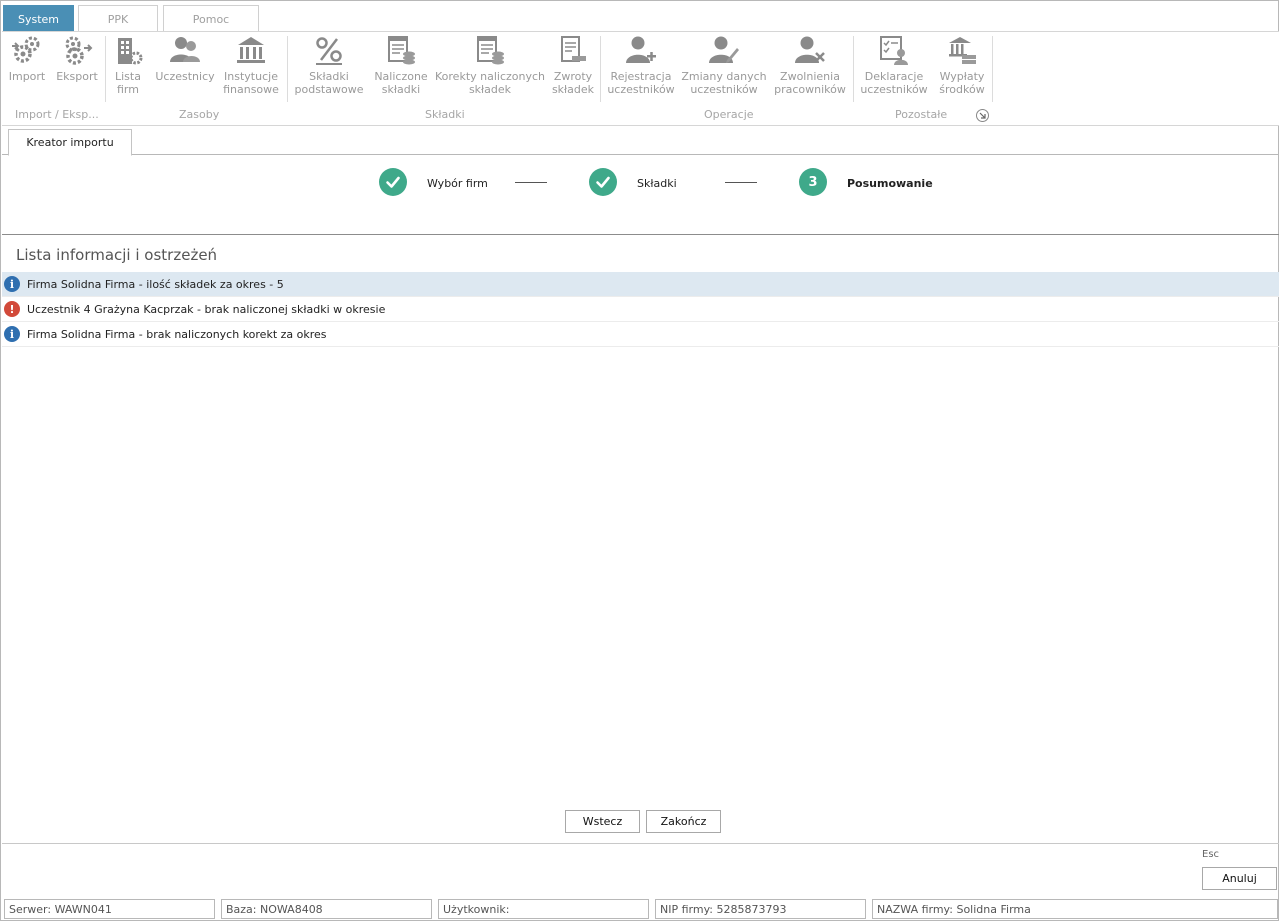  I want to click on zmiany-label-1: Zmiany danych, so click(724, 76).